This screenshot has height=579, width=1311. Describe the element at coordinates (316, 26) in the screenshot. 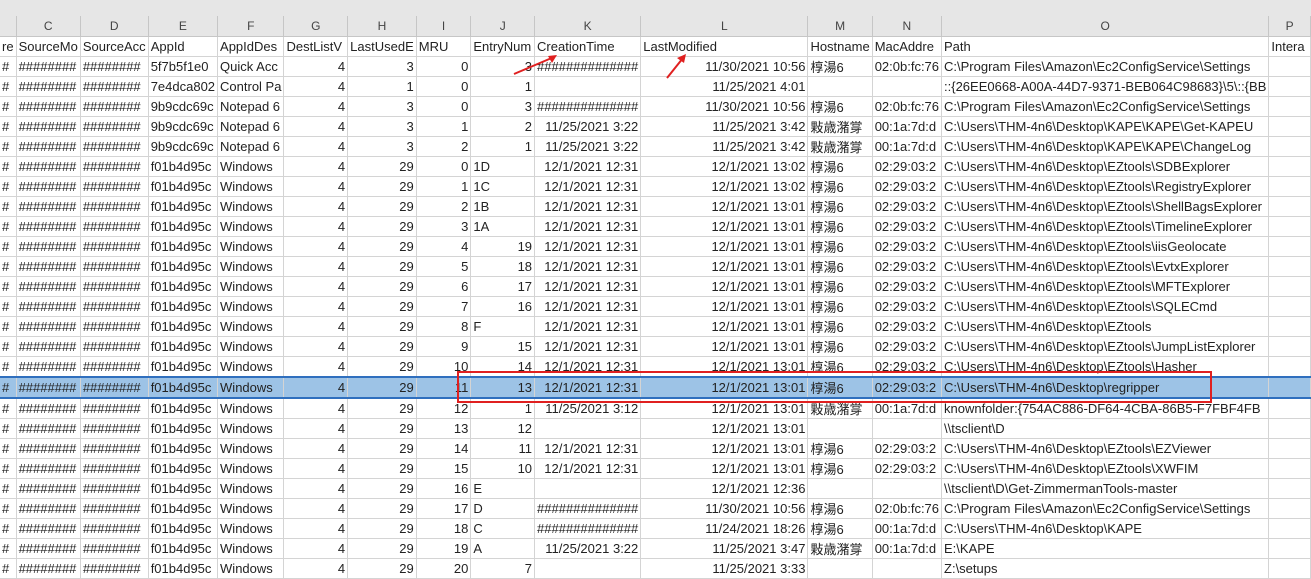

I see `column-letter: G` at that location.